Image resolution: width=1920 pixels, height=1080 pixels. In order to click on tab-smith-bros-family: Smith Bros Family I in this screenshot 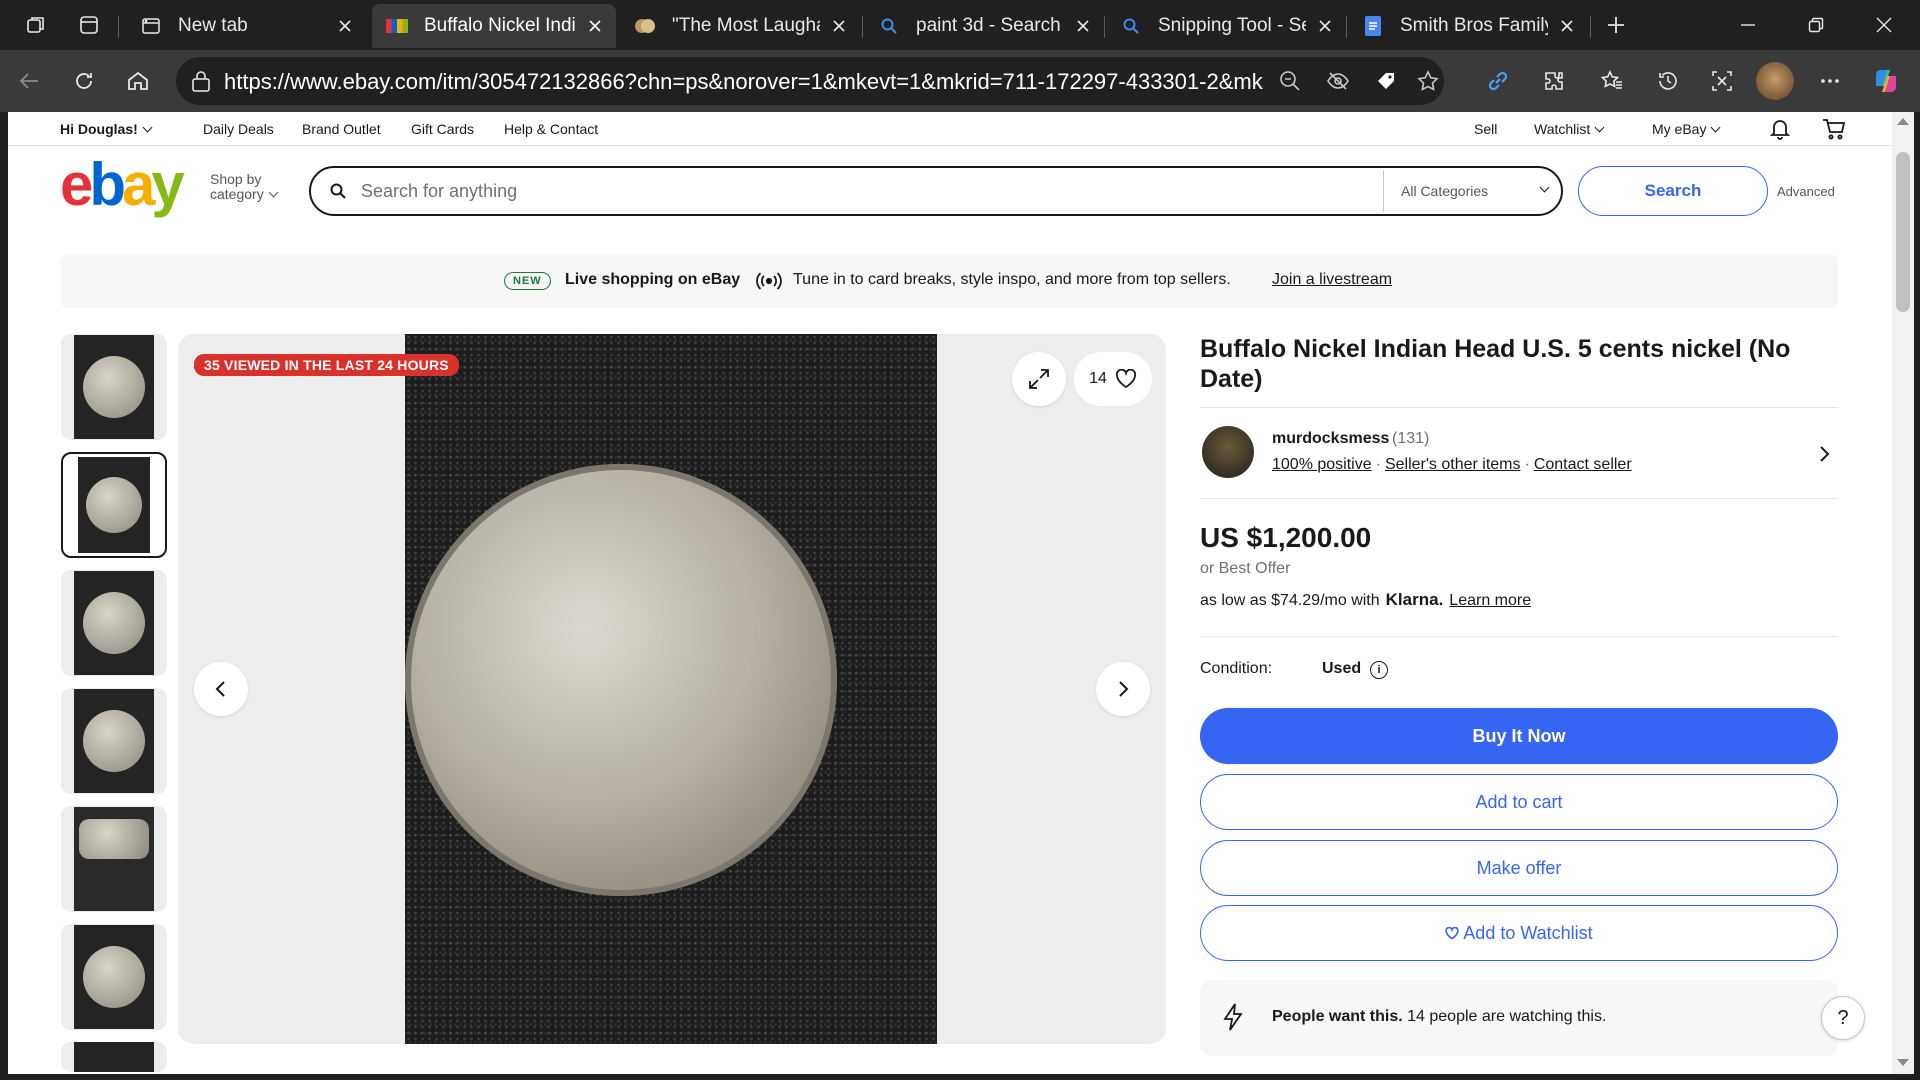, I will do `click(1468, 26)`.